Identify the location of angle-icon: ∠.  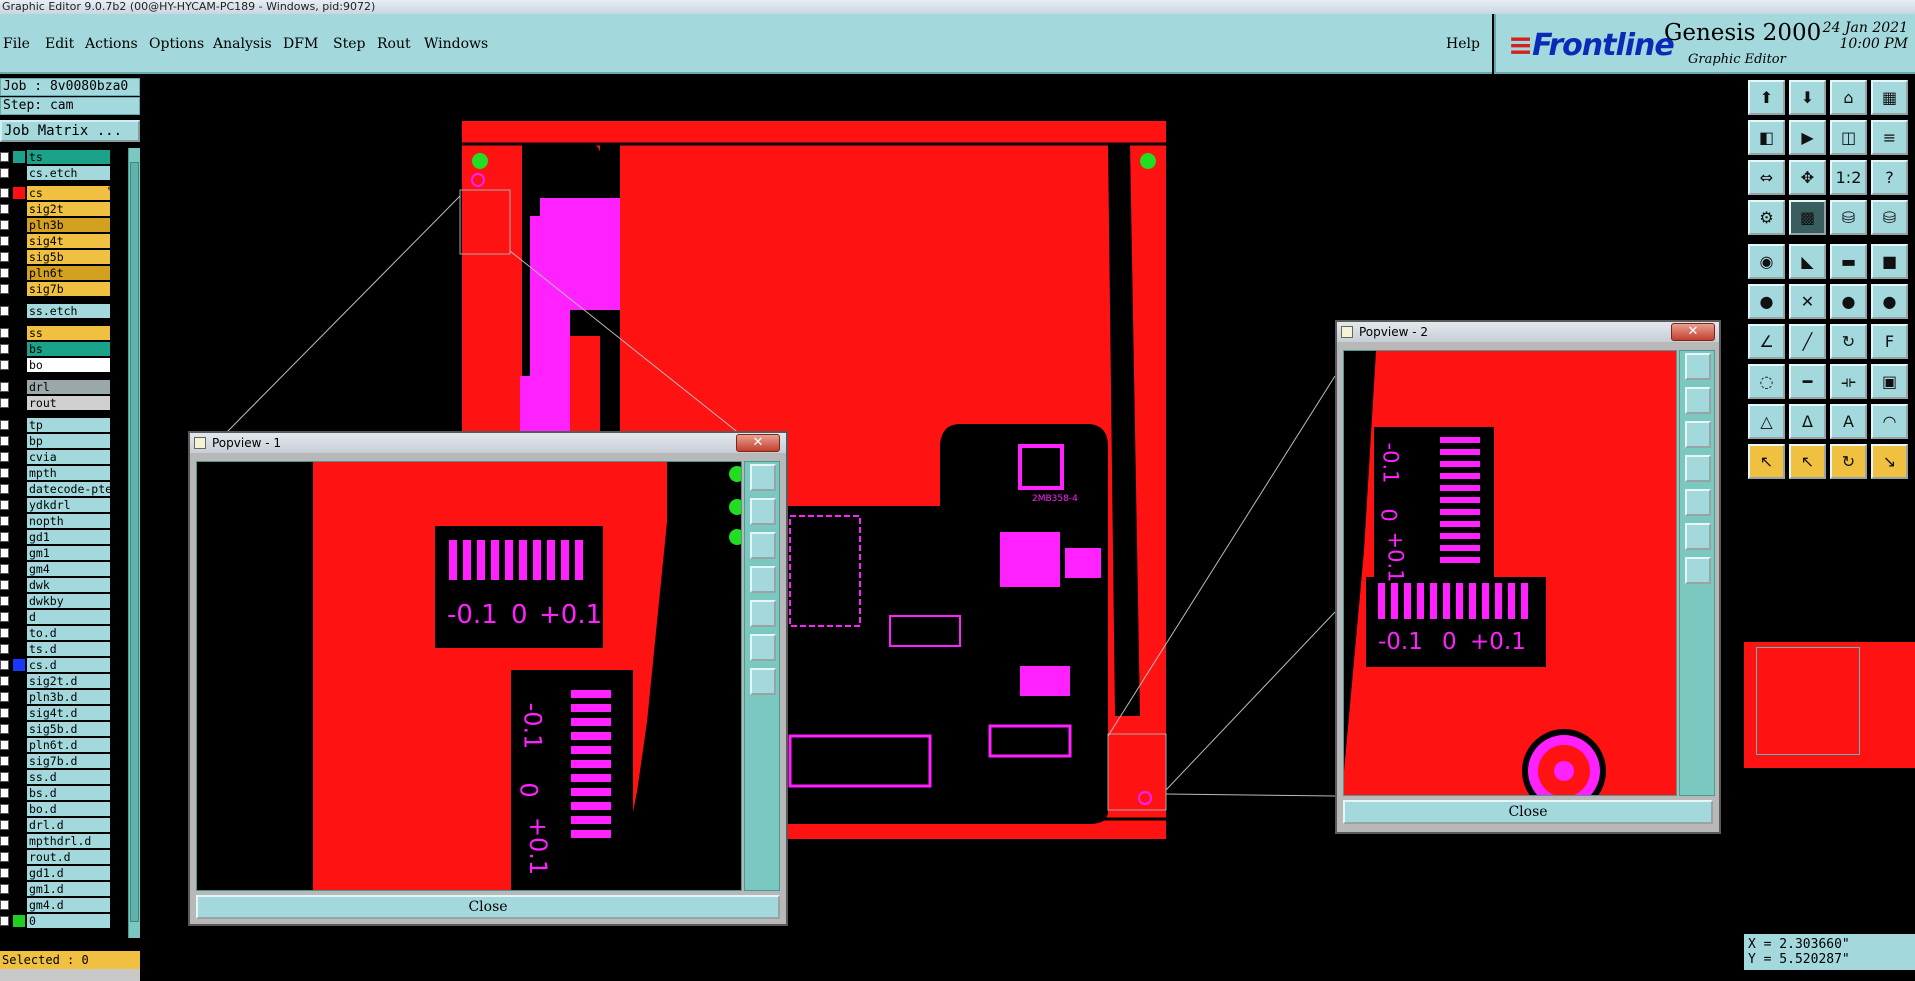
(1766, 341).